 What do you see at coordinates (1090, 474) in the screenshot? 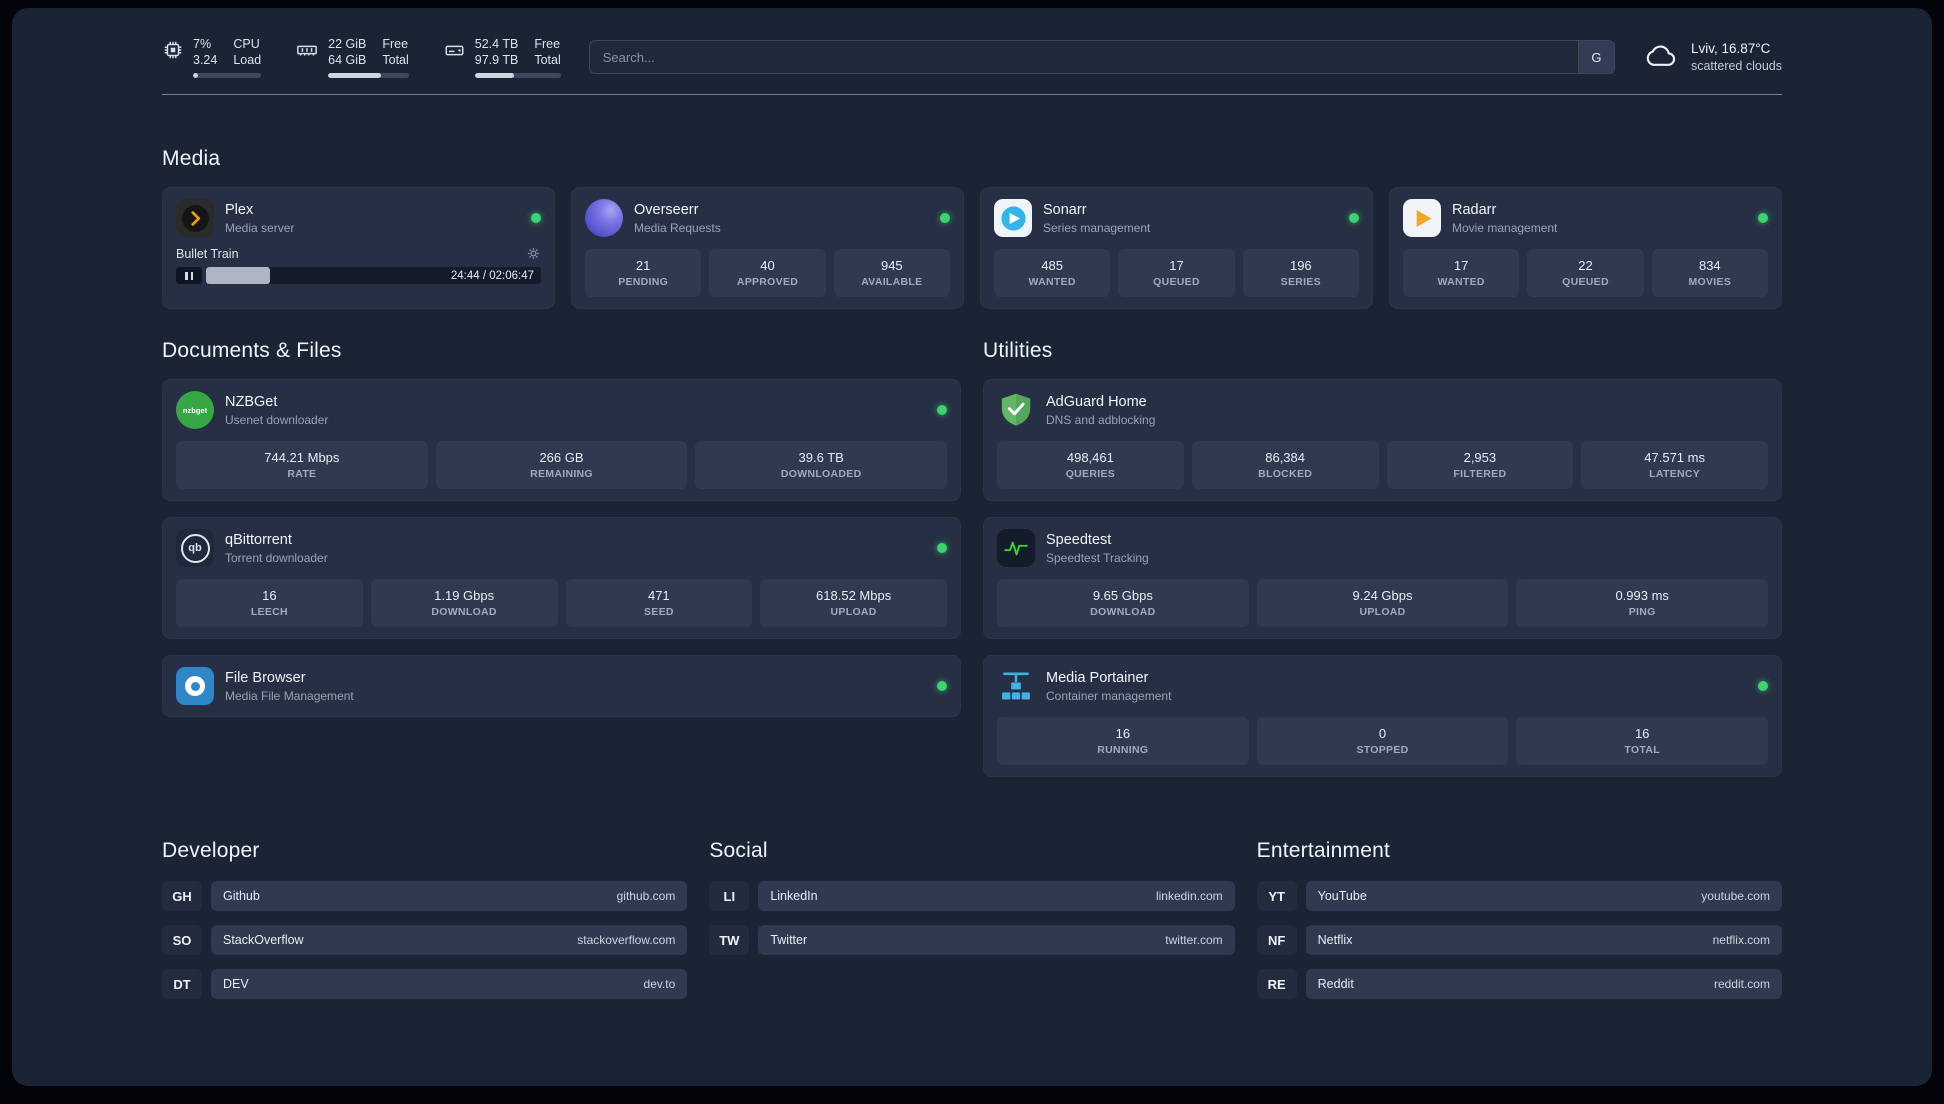
I see `stat-label: QUERIES` at bounding box center [1090, 474].